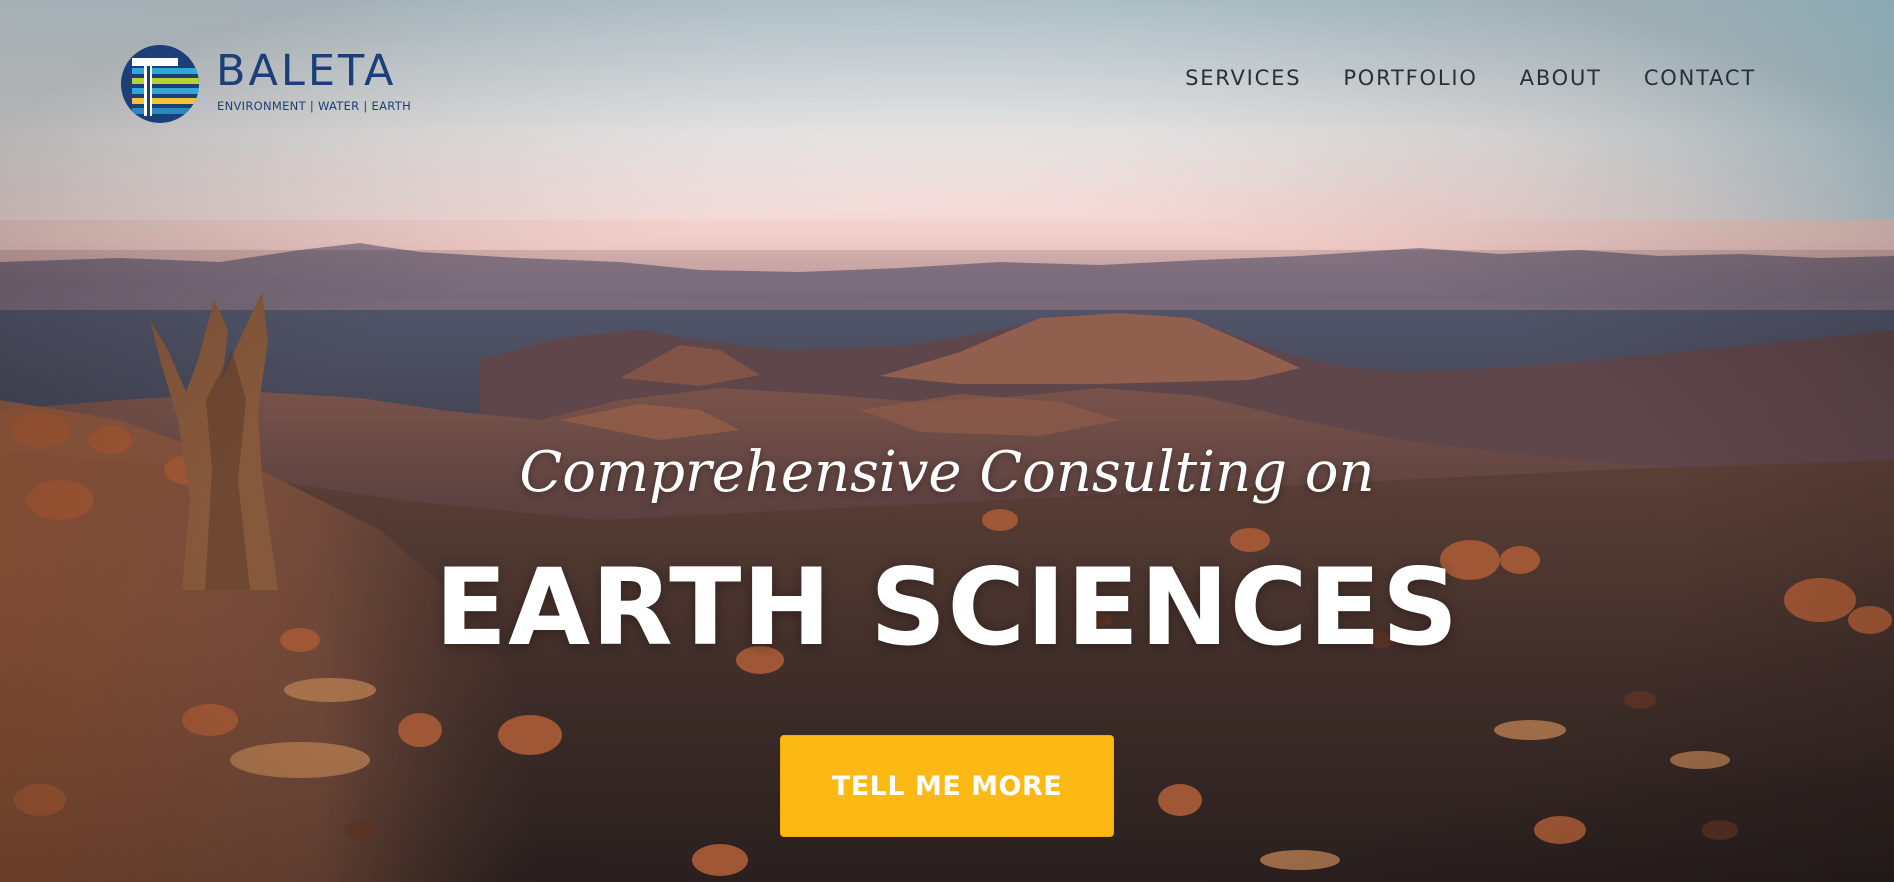 The width and height of the screenshot is (1894, 882). I want to click on hero-heading: EARTH SCIENCES, so click(947, 607).